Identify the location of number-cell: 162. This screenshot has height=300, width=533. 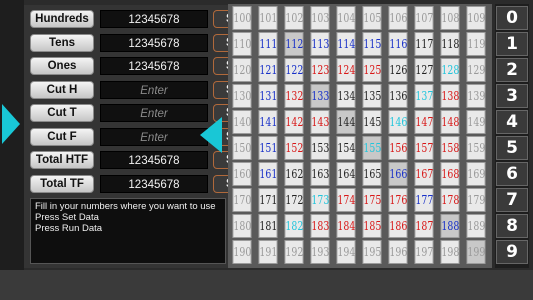
(294, 174).